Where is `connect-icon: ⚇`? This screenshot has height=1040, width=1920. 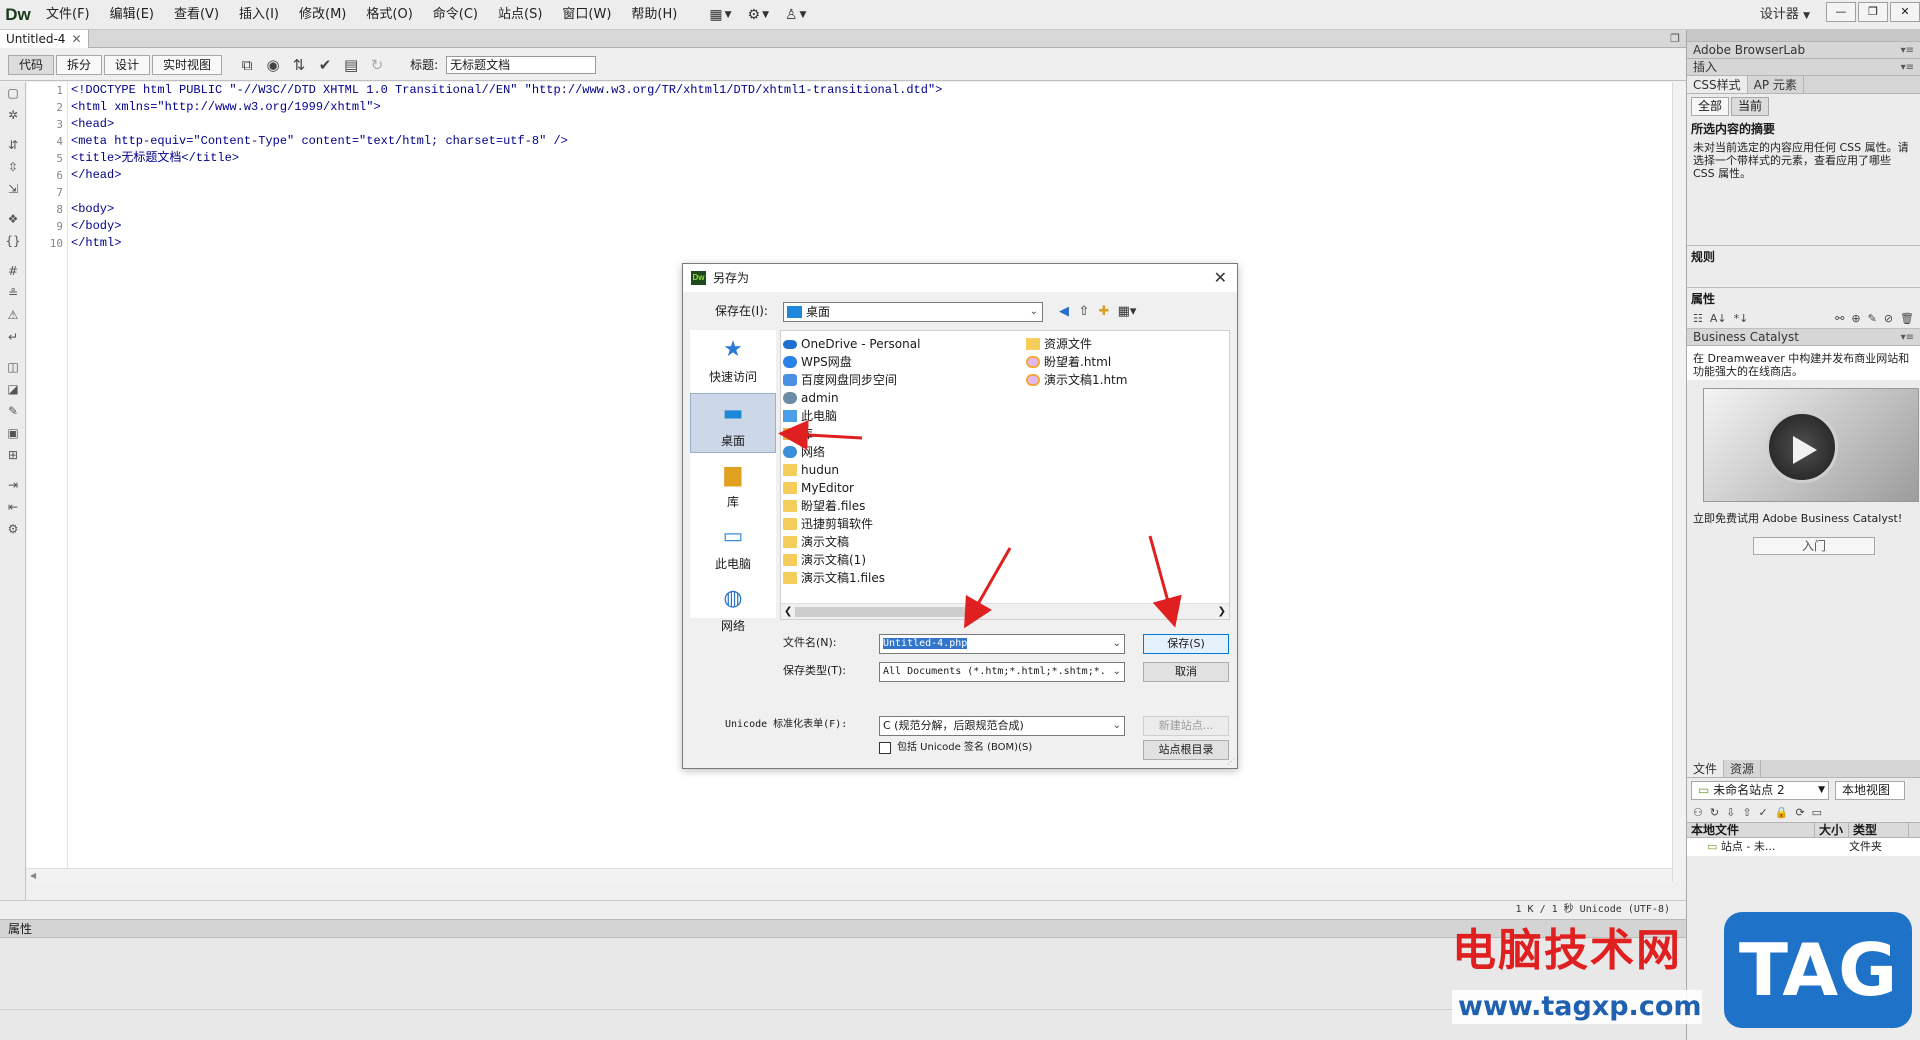 connect-icon: ⚇ is located at coordinates (1698, 812).